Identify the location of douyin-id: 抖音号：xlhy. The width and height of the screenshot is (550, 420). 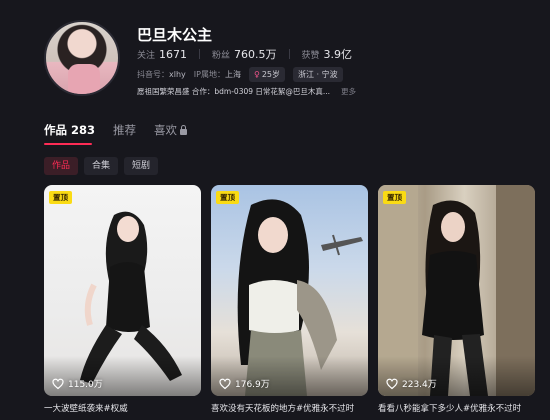
(161, 74).